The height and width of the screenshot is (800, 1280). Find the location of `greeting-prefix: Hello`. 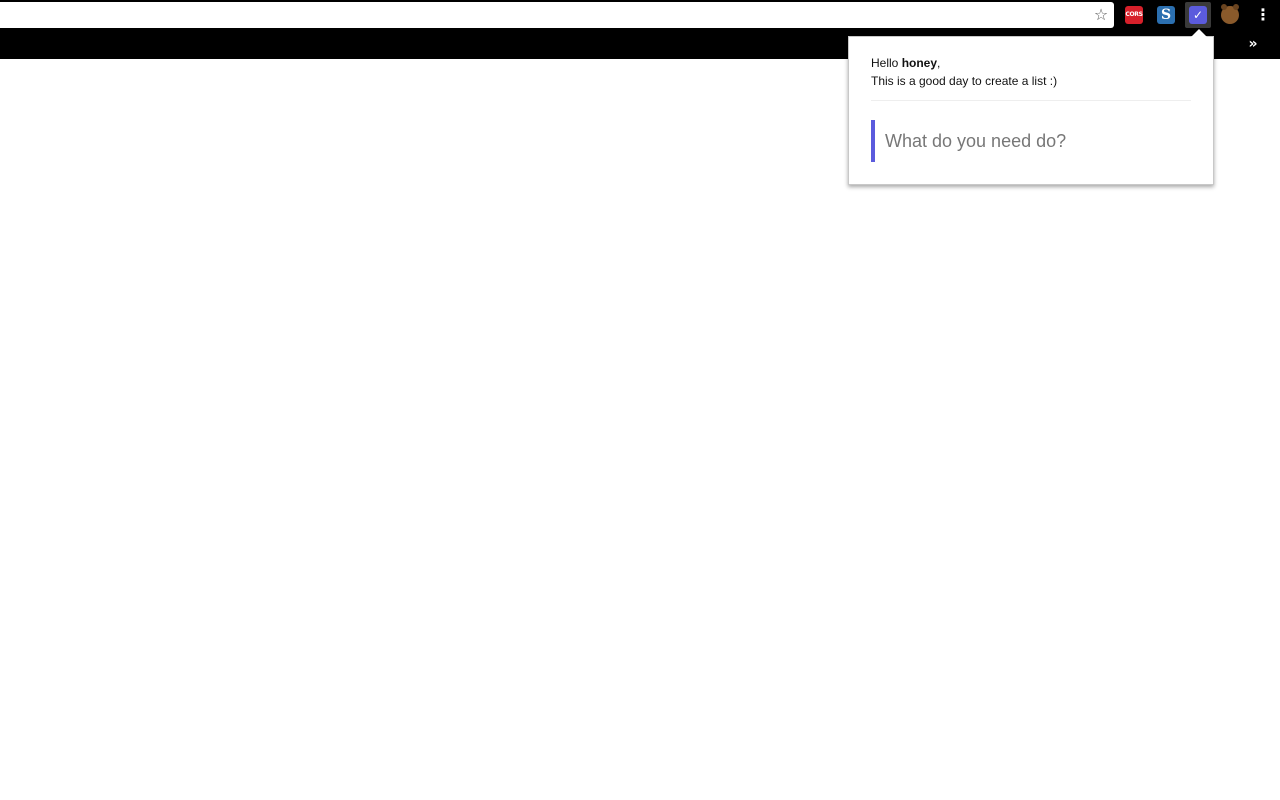

greeting-prefix: Hello is located at coordinates (886, 63).